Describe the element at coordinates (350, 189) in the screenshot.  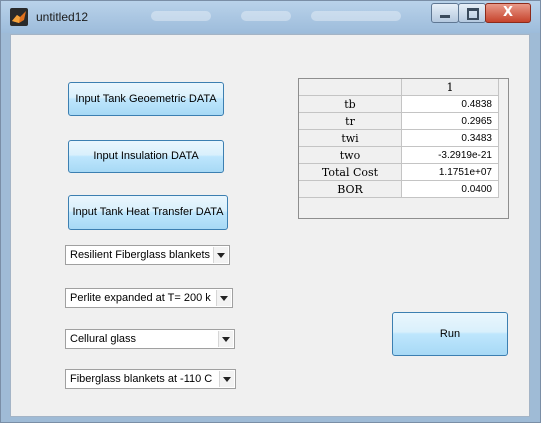
I see `row-header: BOR` at that location.